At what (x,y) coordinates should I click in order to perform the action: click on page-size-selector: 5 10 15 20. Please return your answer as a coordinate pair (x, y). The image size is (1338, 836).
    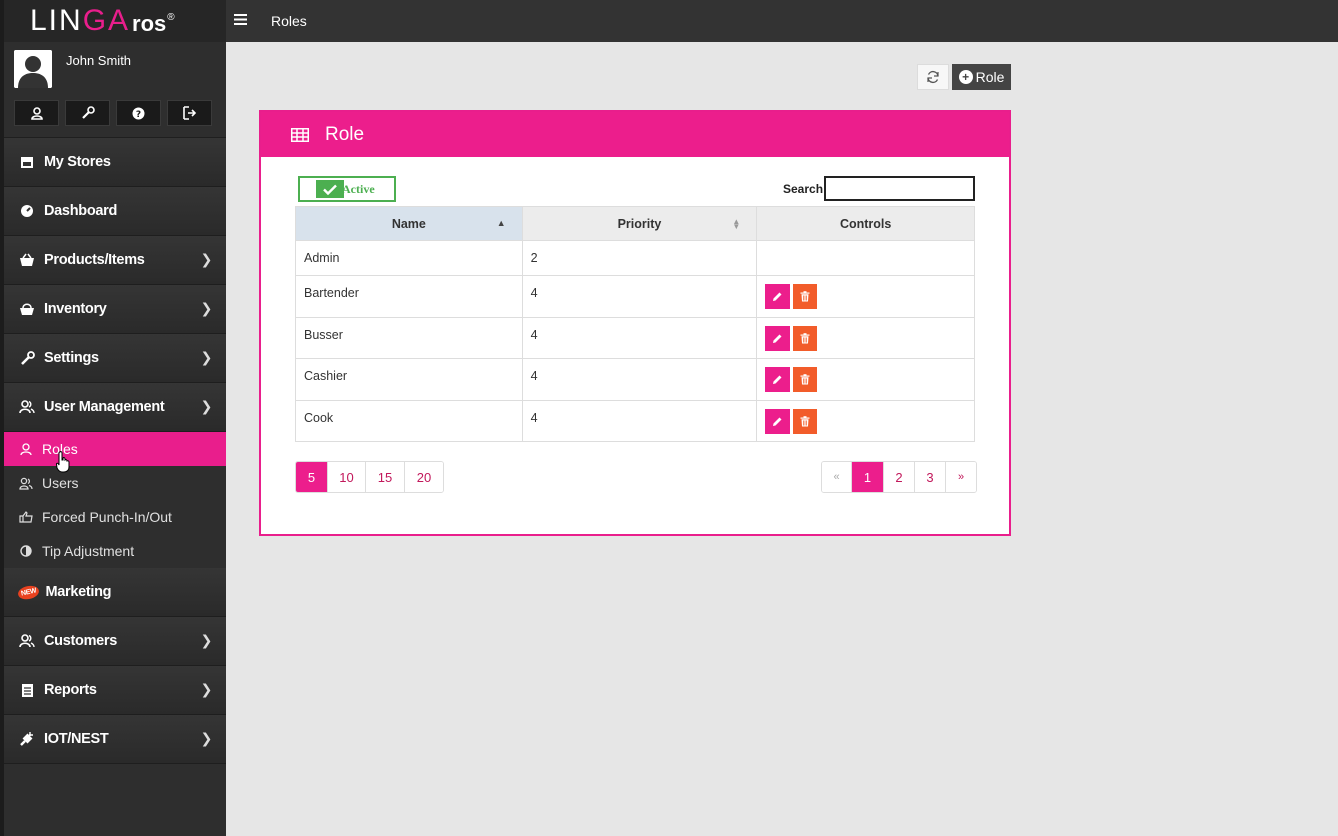
    Looking at the image, I should click on (369, 477).